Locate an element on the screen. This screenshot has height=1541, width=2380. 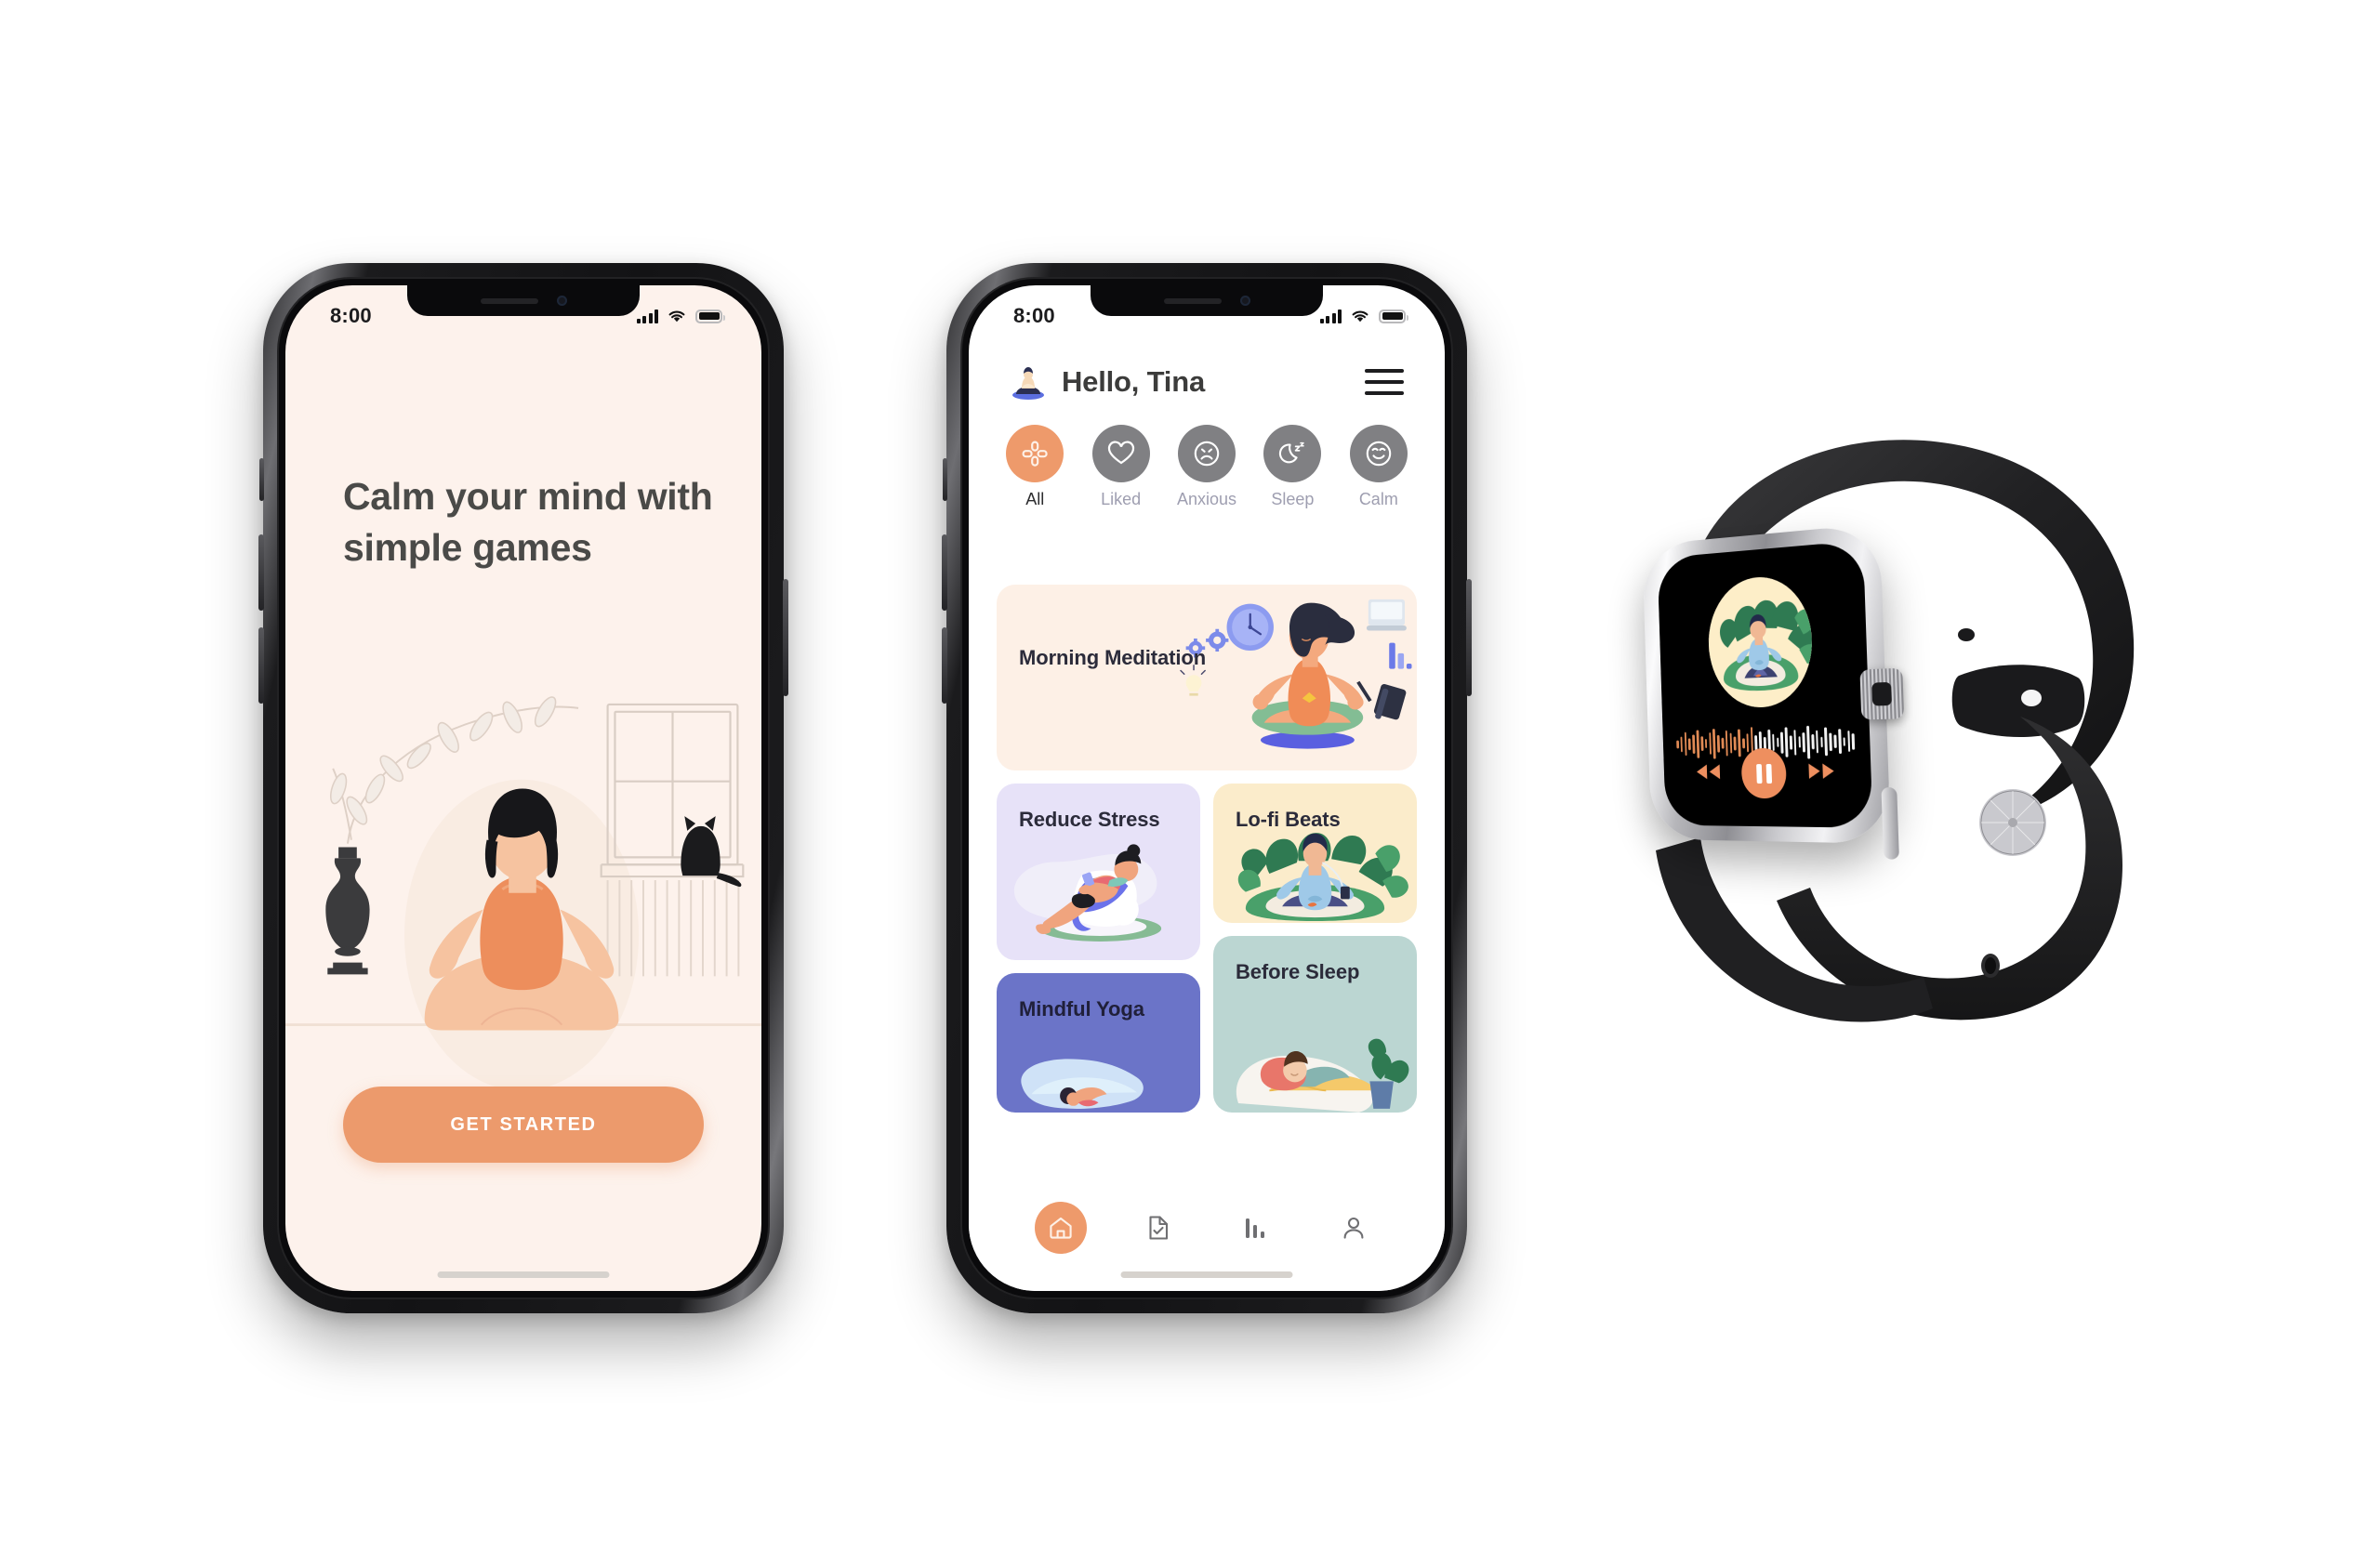
category-chip-calm: Calm is located at coordinates (1379, 467).